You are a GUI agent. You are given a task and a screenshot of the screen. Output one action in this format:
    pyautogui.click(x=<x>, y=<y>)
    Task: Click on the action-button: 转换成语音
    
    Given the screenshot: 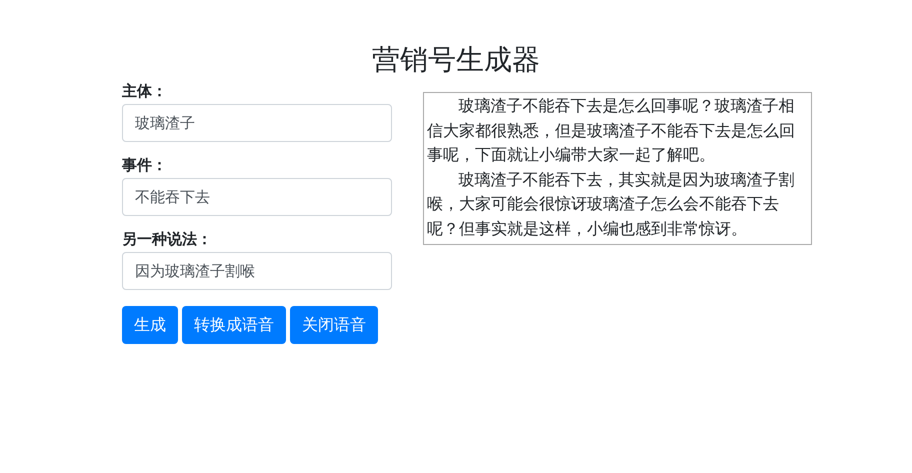 What is the action you would take?
    pyautogui.click(x=234, y=325)
    